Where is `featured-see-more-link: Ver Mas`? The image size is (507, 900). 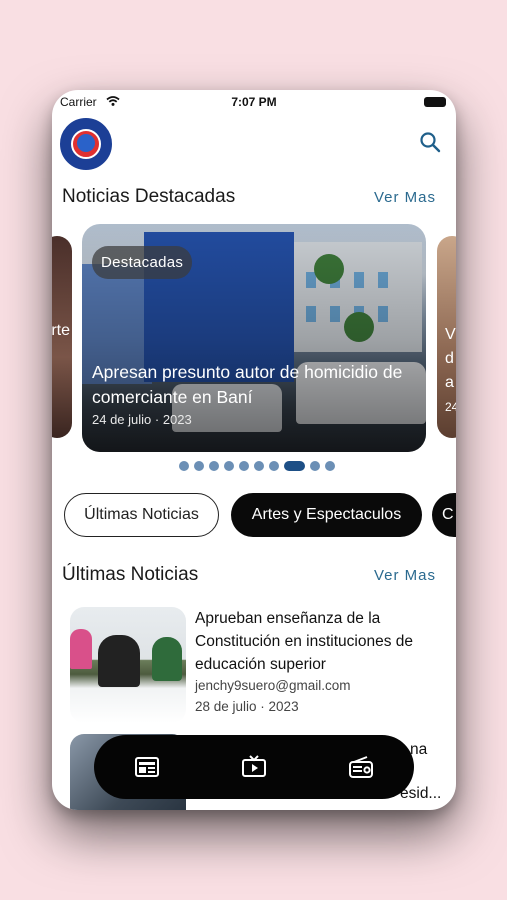
featured-see-more-link: Ver Mas is located at coordinates (405, 197).